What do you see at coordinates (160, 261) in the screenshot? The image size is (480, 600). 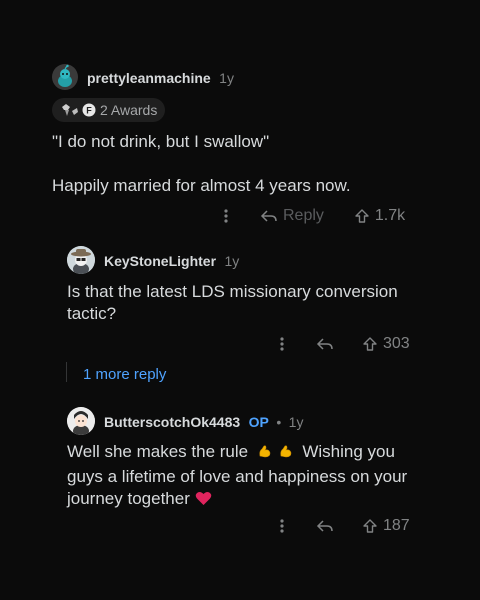 I see `username: KeyStoneLighter` at bounding box center [160, 261].